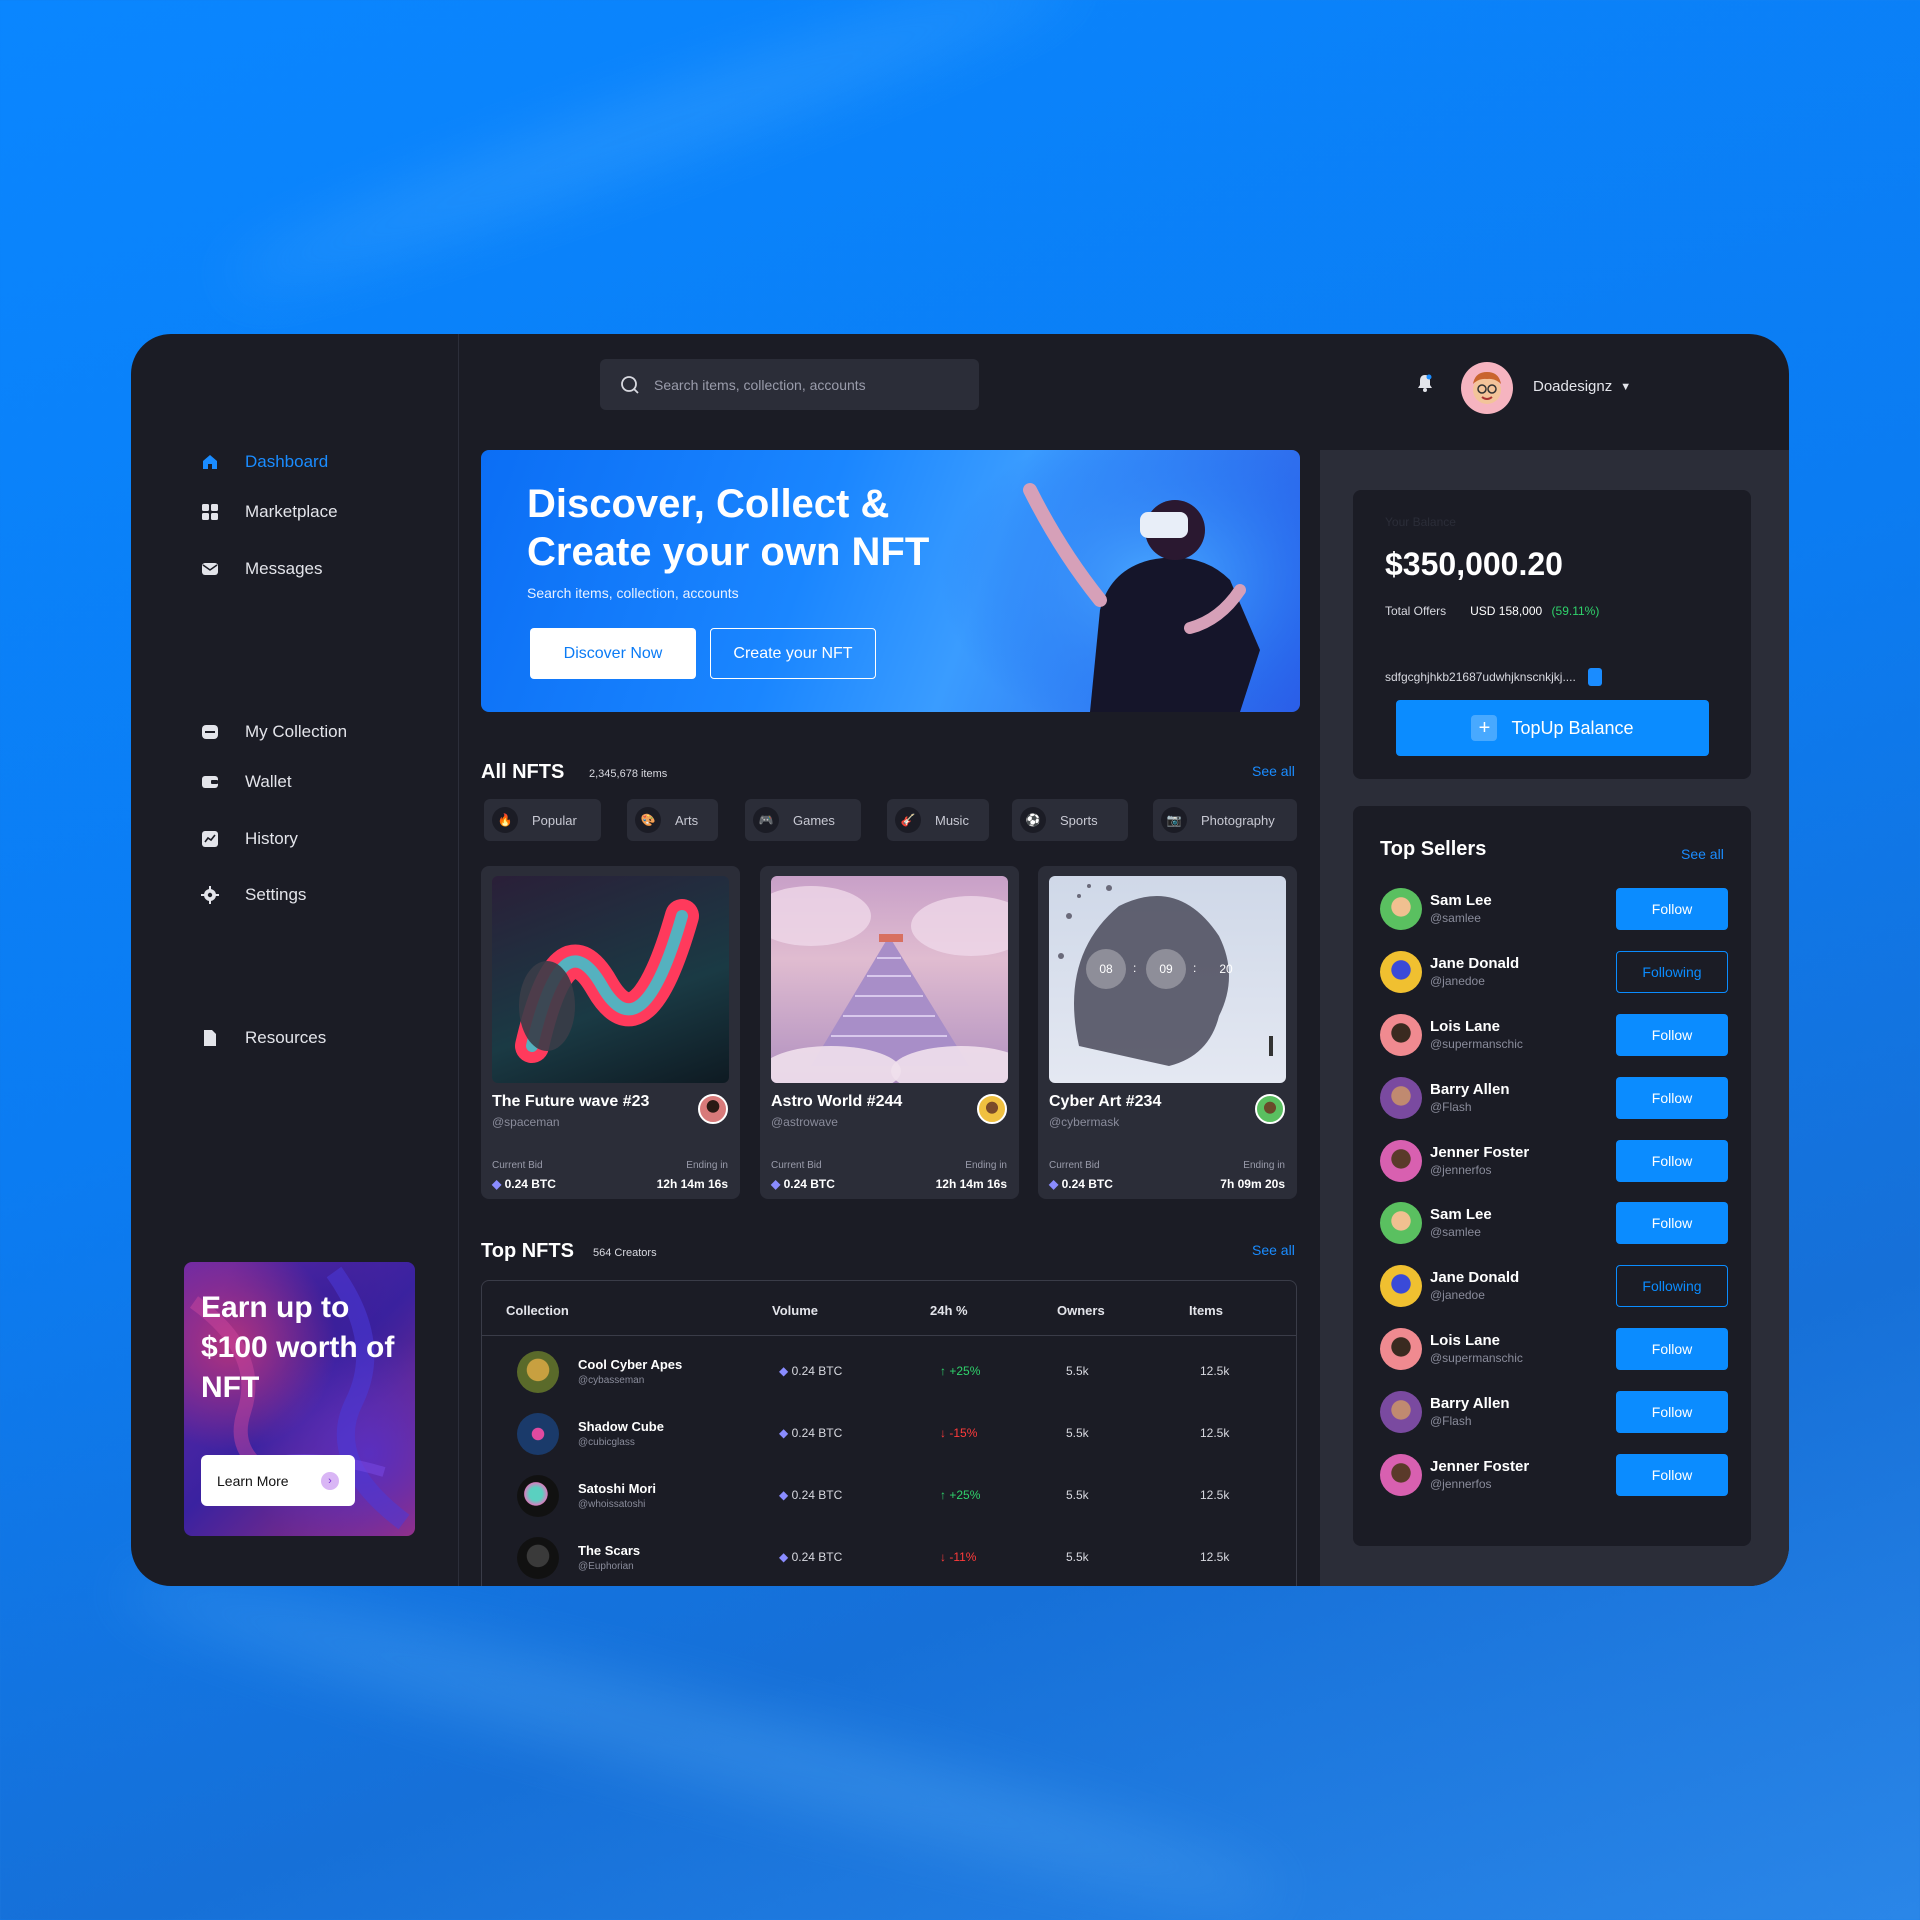  Describe the element at coordinates (1425, 383) in the screenshot. I see `bell-icon` at that location.